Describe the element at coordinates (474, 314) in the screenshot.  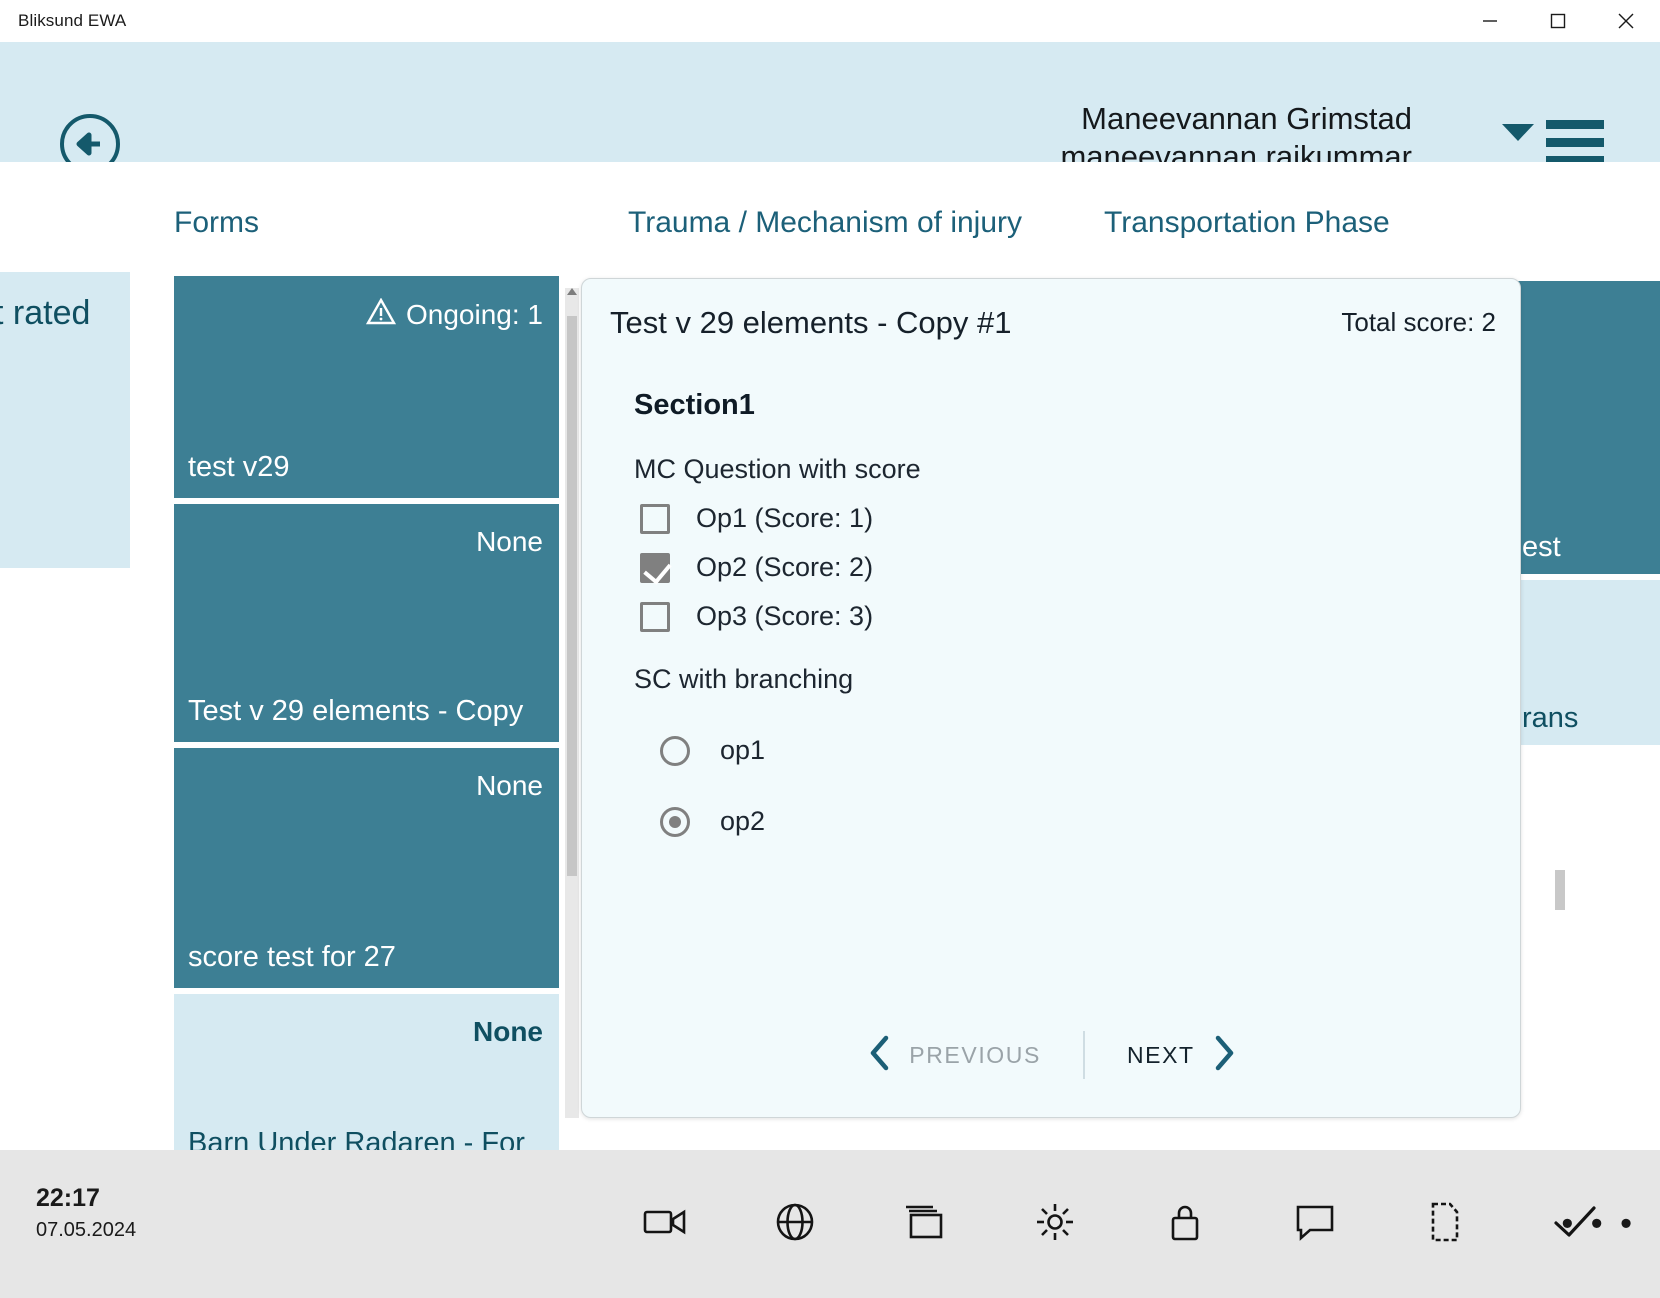
I see `card-status-text: Ongoing: 1` at that location.